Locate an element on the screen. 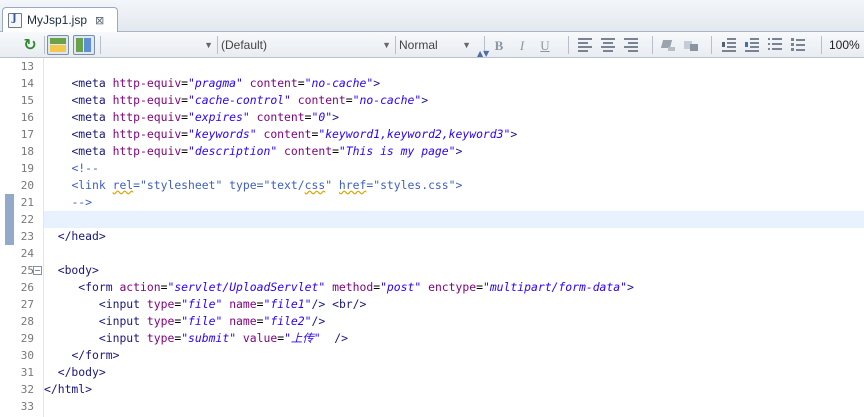 This screenshot has height=417, width=864. line-number: 31 is located at coordinates (27, 372).